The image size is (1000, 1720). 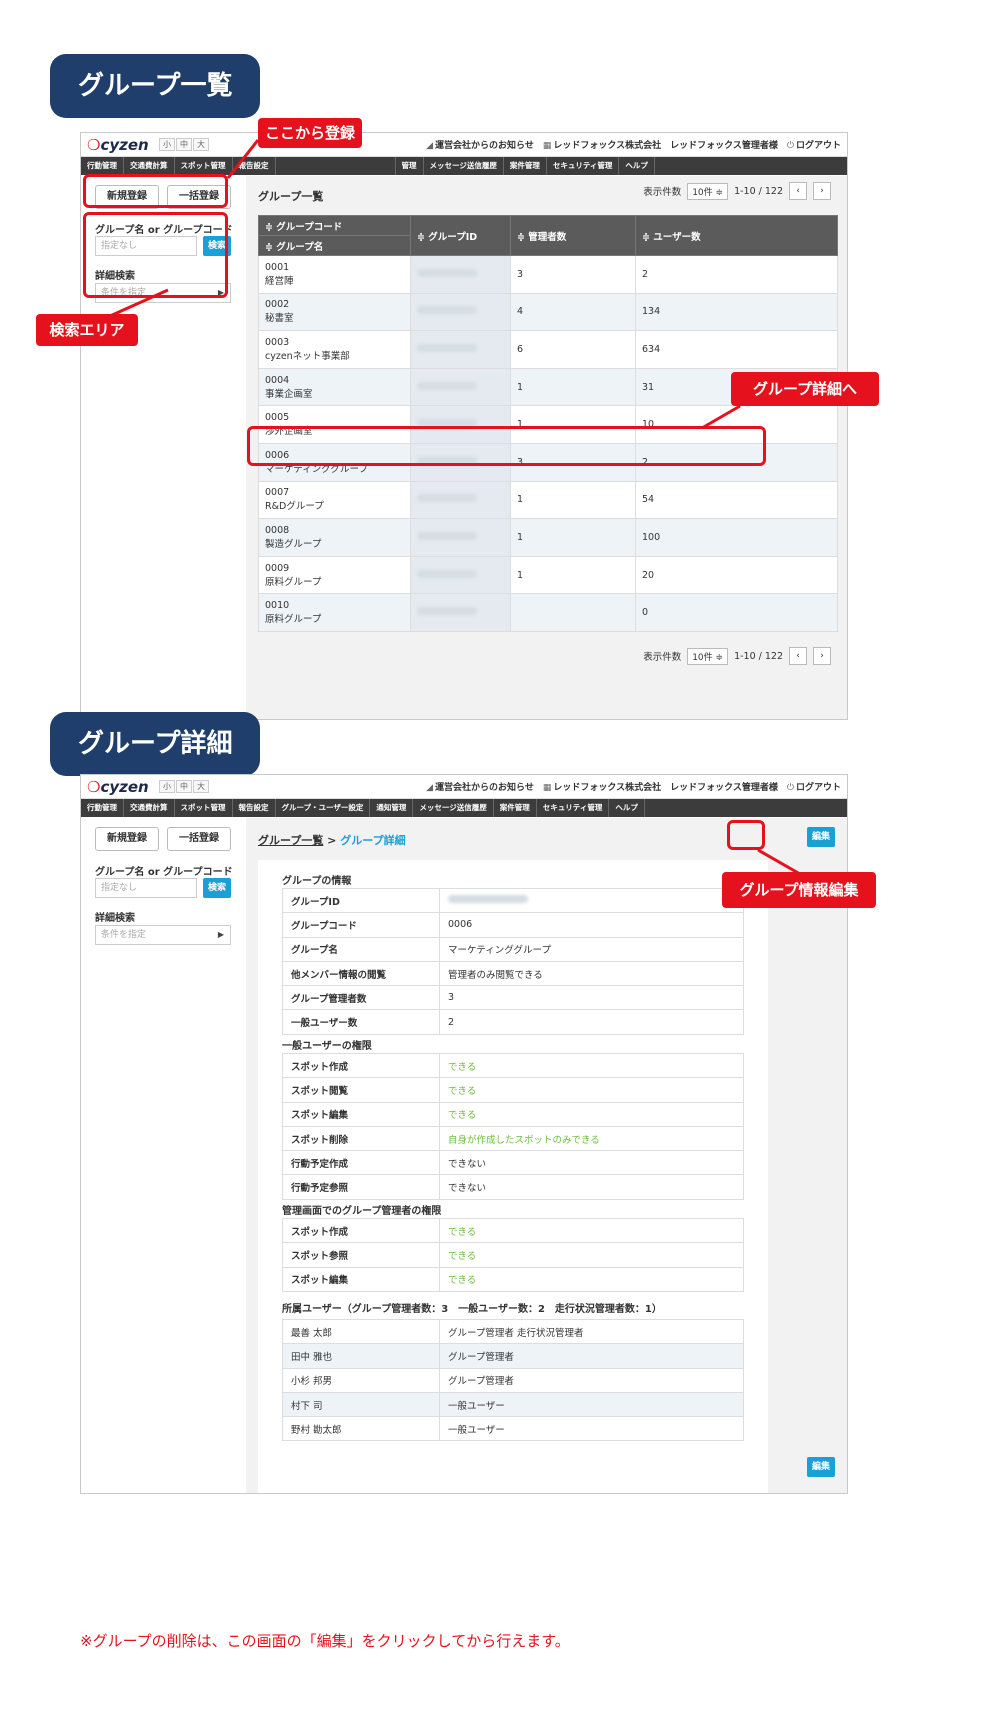 What do you see at coordinates (805, 389) in the screenshot?
I see `to-detail-callout: グループ詳細へ` at bounding box center [805, 389].